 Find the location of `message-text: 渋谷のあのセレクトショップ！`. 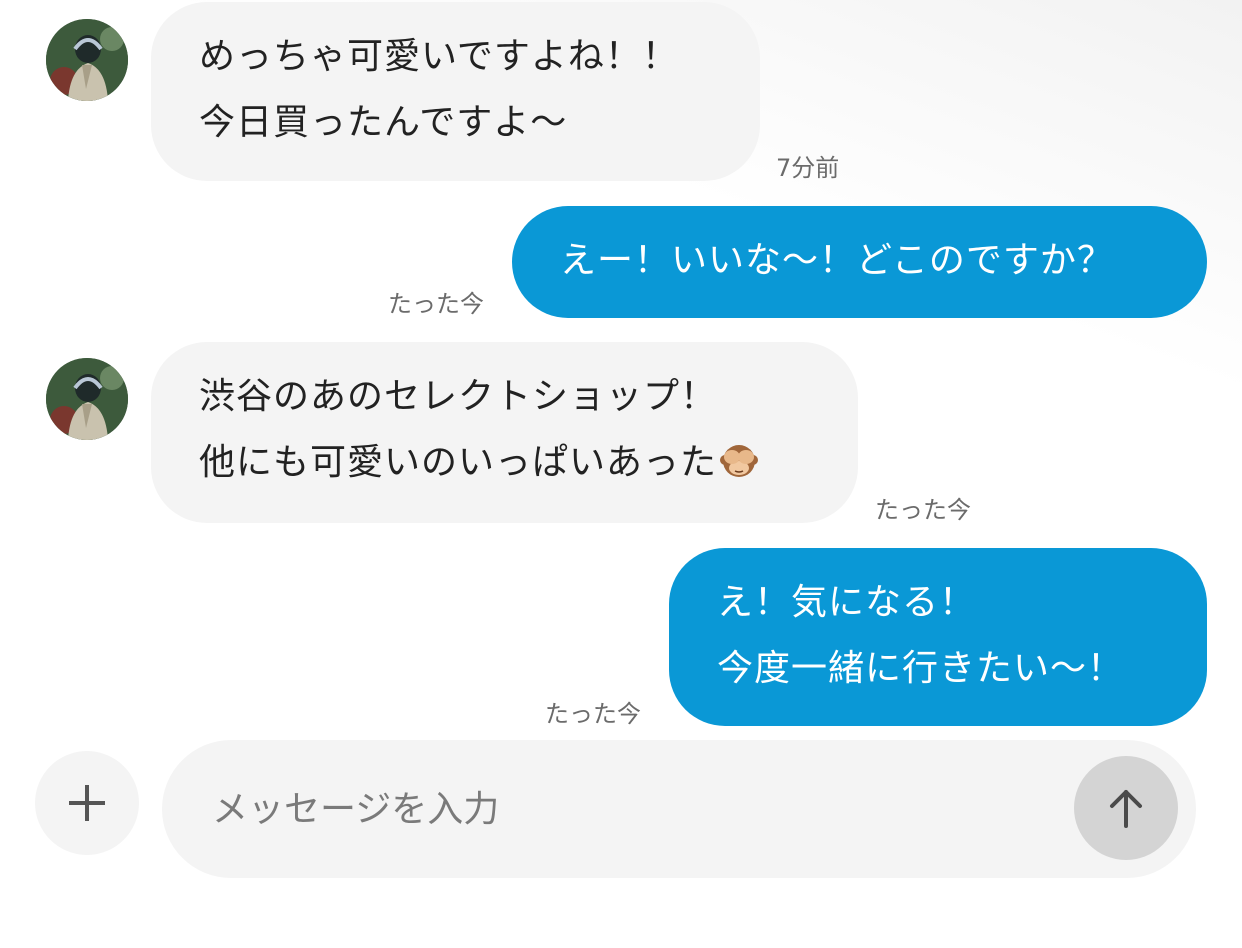

message-text: 渋谷のあのセレクトショップ！ is located at coordinates (458, 396).